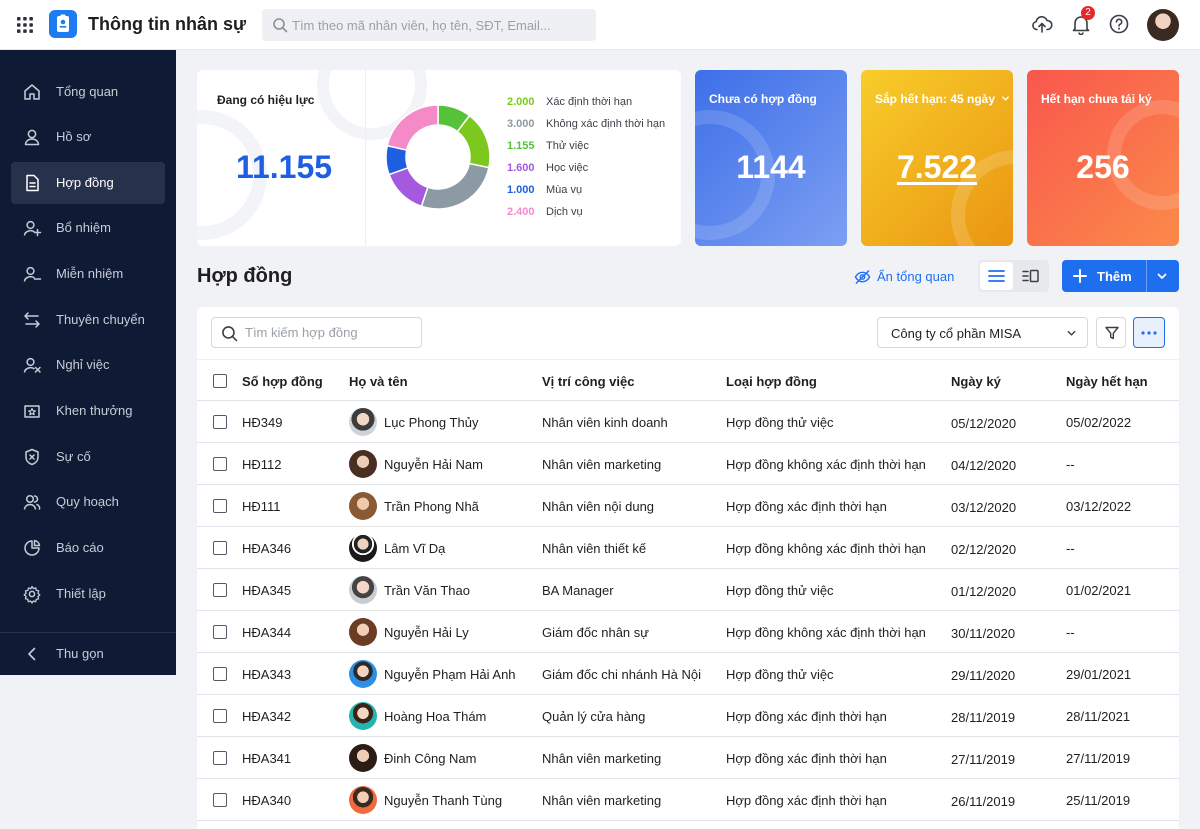 The image size is (1200, 829). What do you see at coordinates (88, 411) in the screenshot?
I see `sidebar-item-khen-thuong: Khen thưởng` at bounding box center [88, 411].